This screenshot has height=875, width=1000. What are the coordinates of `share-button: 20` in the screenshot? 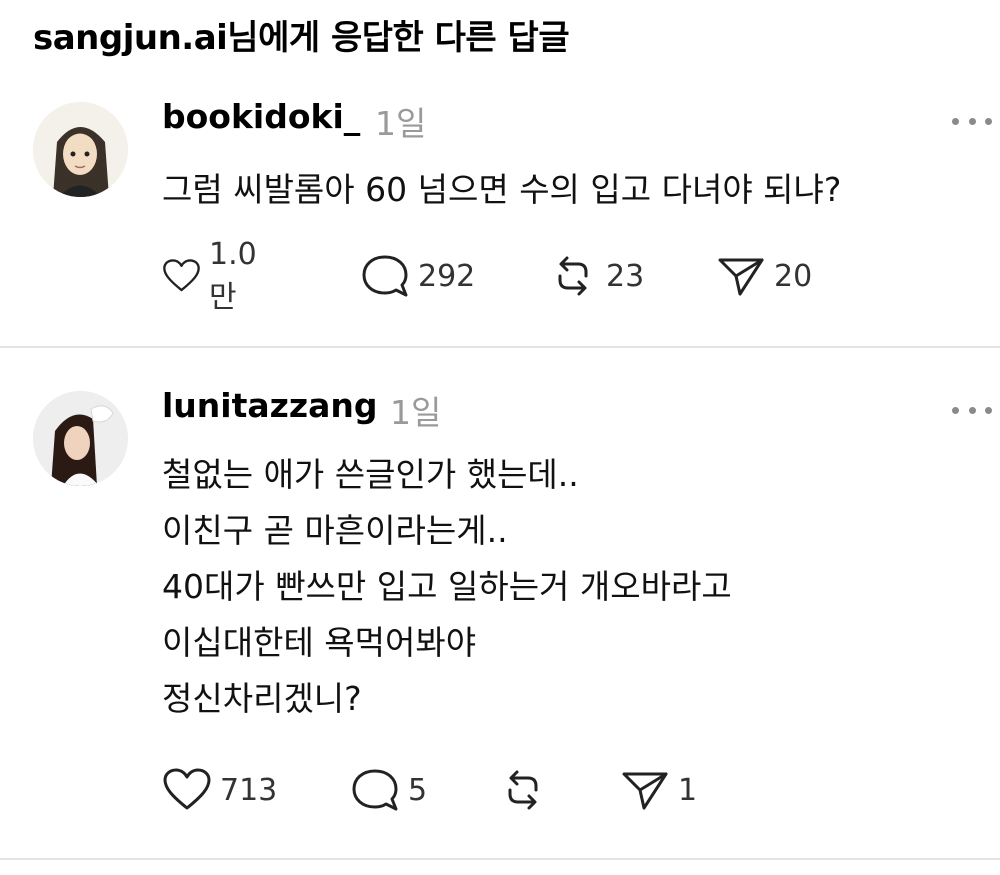 It's located at (764, 276).